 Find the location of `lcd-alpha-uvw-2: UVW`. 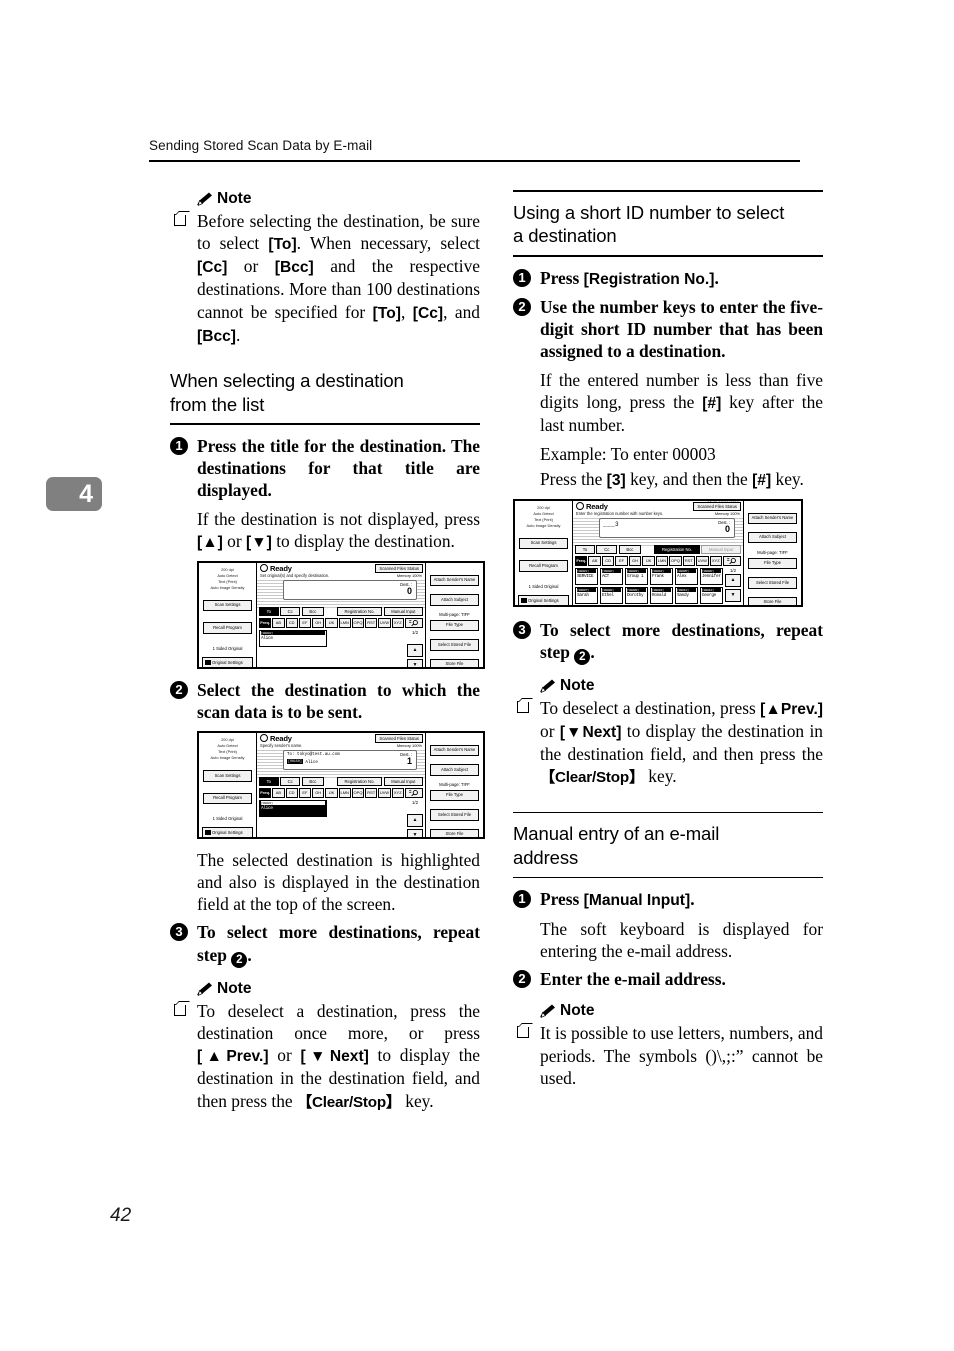

lcd-alpha-uvw-2: UVW is located at coordinates (384, 792).